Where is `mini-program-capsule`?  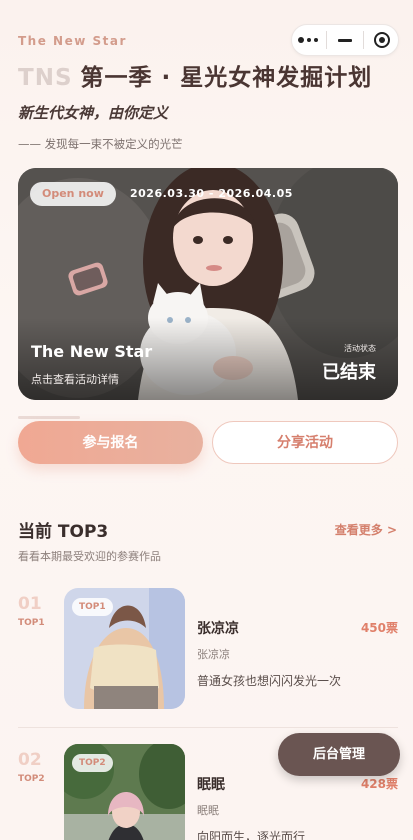
mini-program-capsule is located at coordinates (345, 40).